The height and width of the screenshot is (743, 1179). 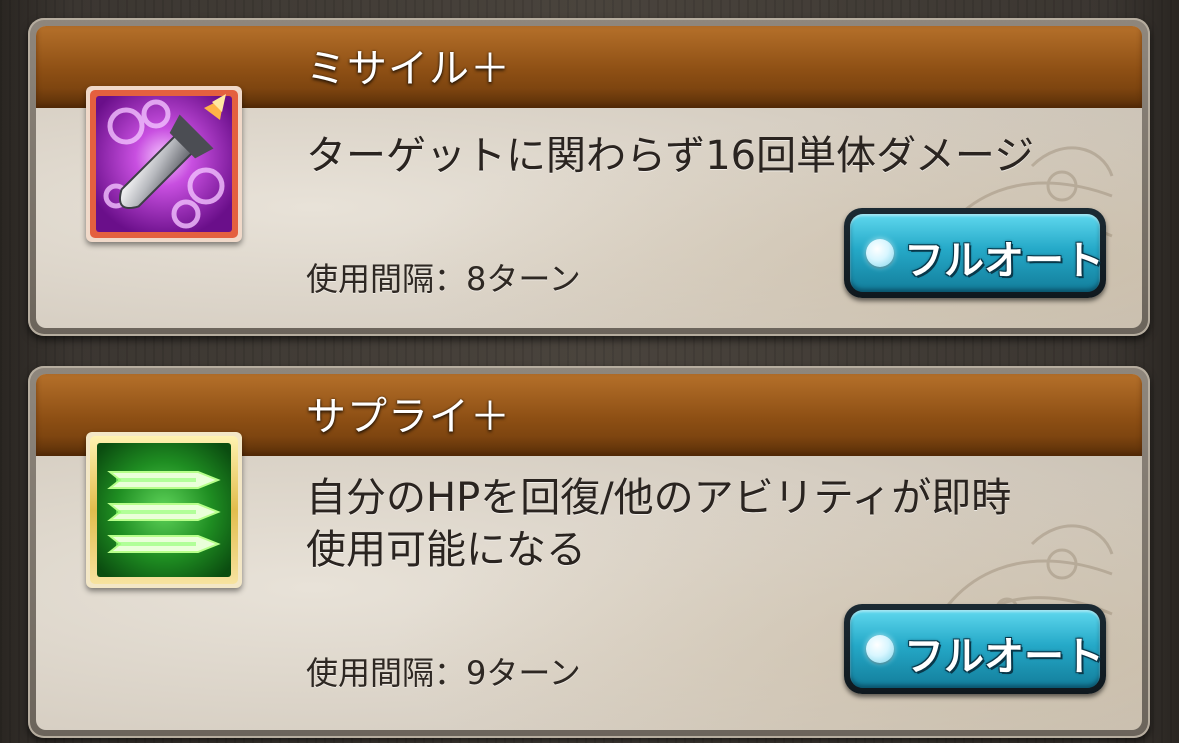 I want to click on ability-name: サプライ＋, so click(x=408, y=417).